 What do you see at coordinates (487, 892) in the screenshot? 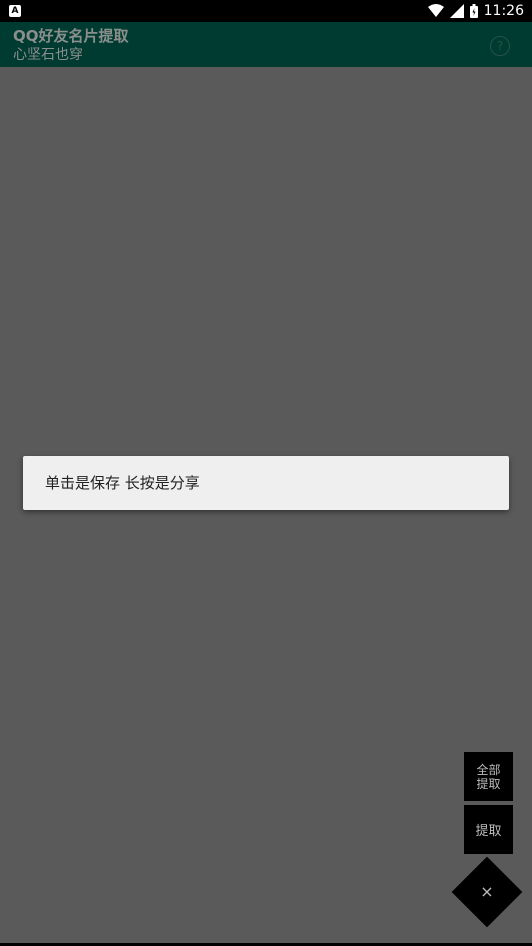
I see `close-icon: ×` at bounding box center [487, 892].